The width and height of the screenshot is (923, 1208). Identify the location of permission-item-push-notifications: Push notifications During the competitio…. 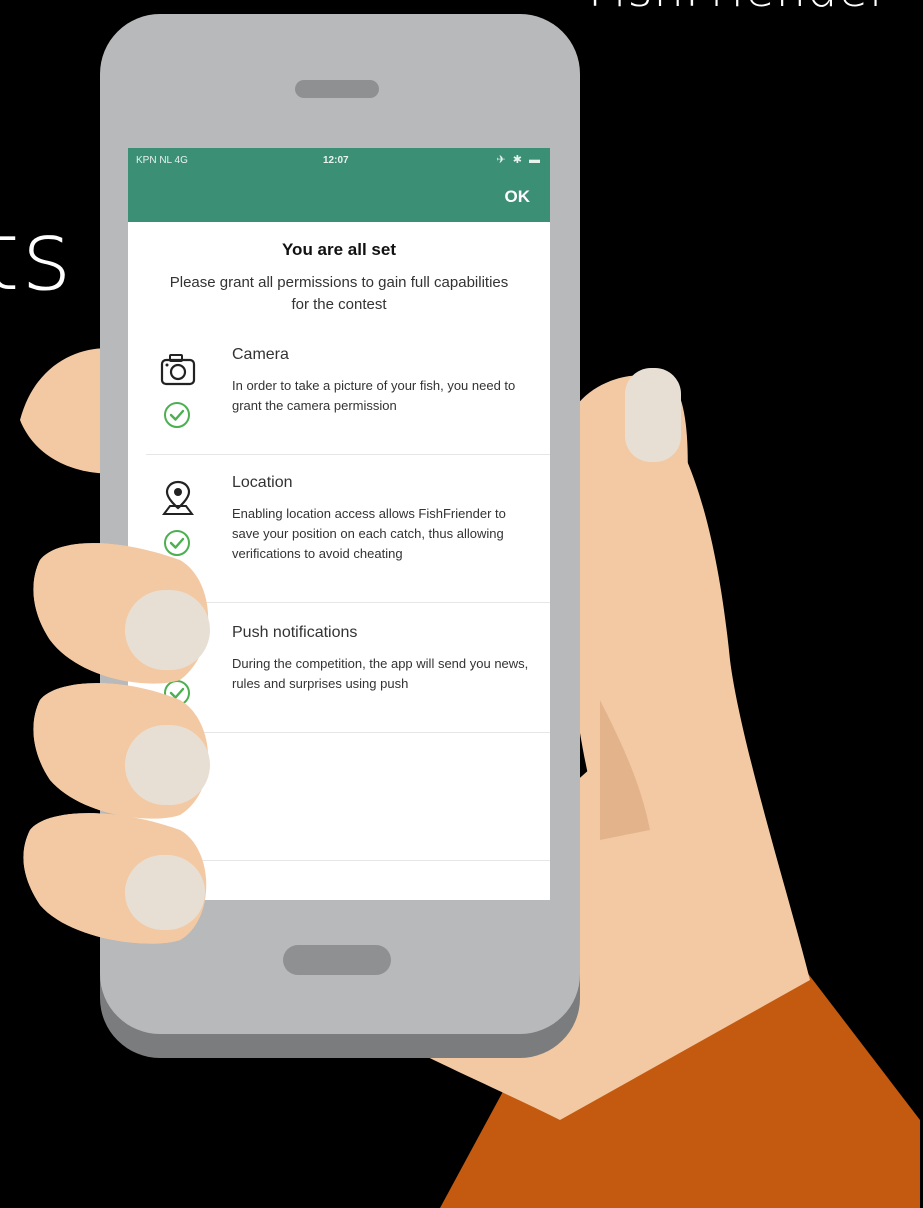
(339, 679).